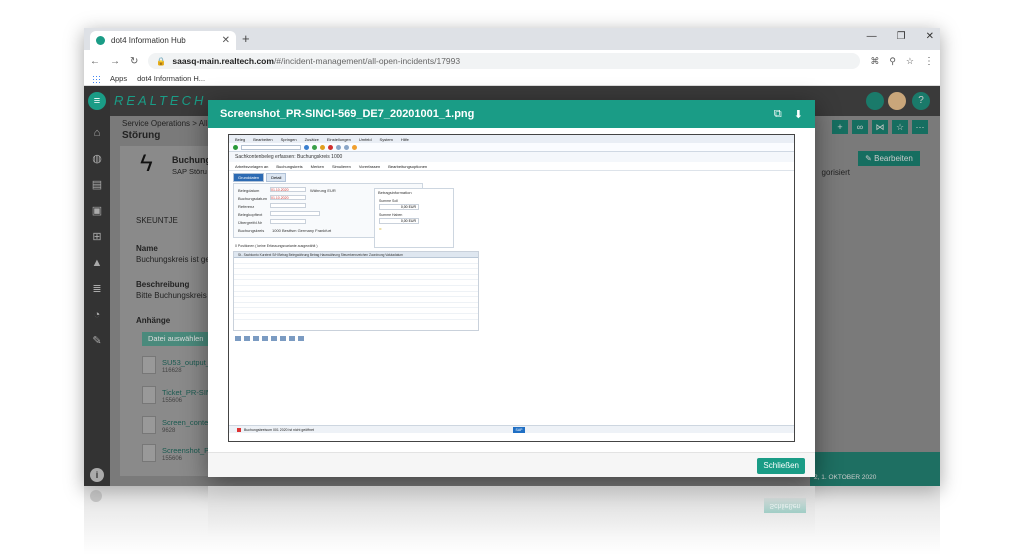 The height and width of the screenshot is (555, 1024). I want to click on document-icon: ▤, so click(97, 185).